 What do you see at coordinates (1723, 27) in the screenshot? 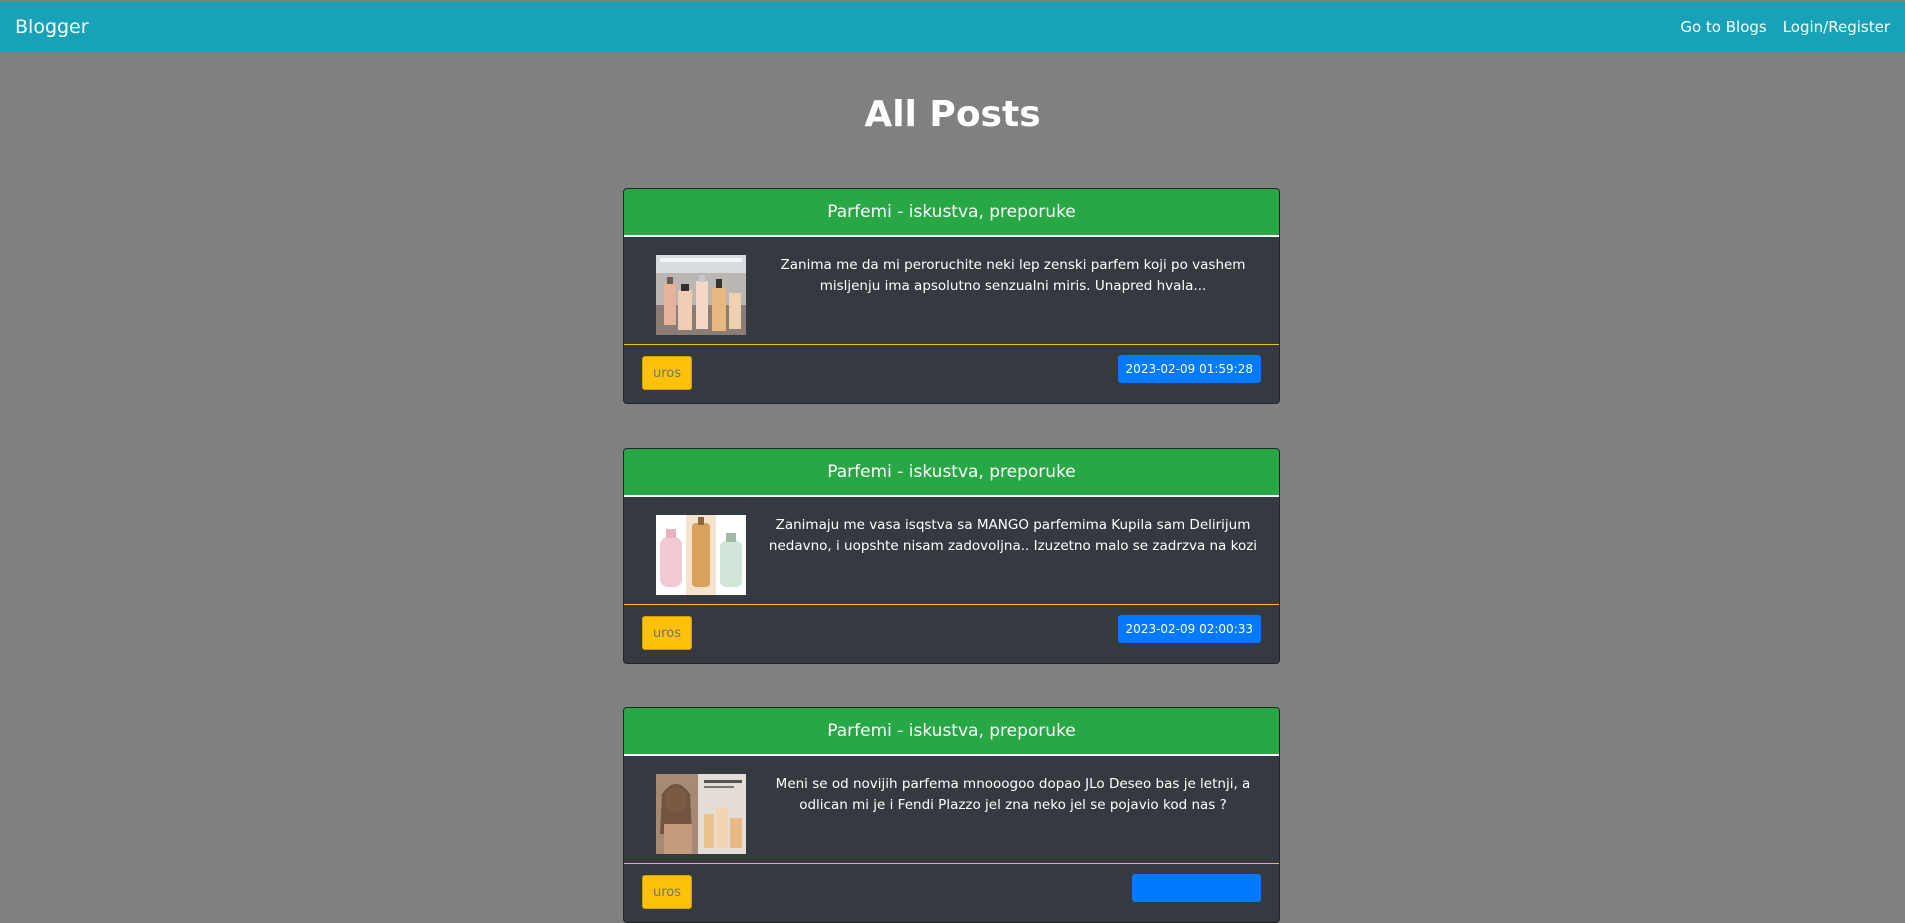
I see `go-to-blogs-link: Go to Blogs` at bounding box center [1723, 27].